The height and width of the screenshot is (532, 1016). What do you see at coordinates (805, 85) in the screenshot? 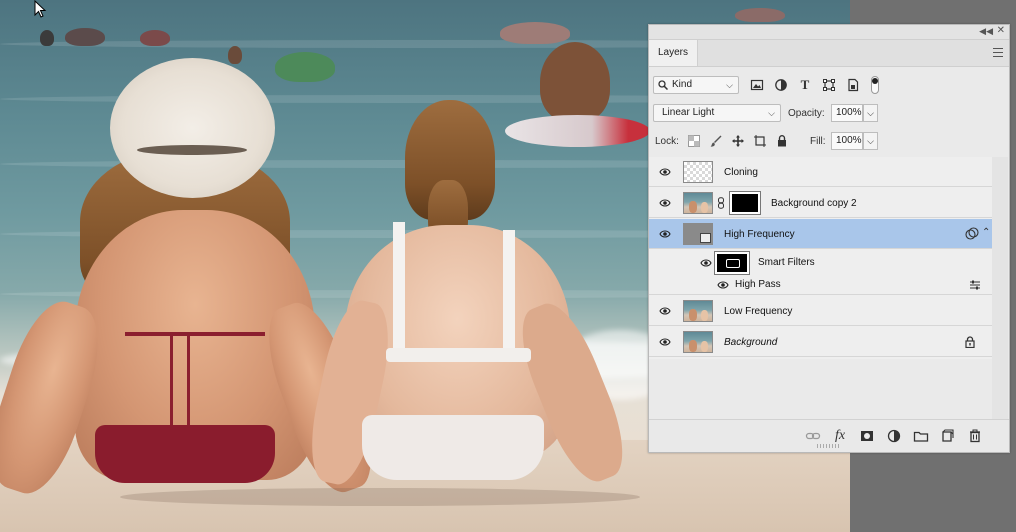
I see `type-filter-icon: T` at bounding box center [805, 85].